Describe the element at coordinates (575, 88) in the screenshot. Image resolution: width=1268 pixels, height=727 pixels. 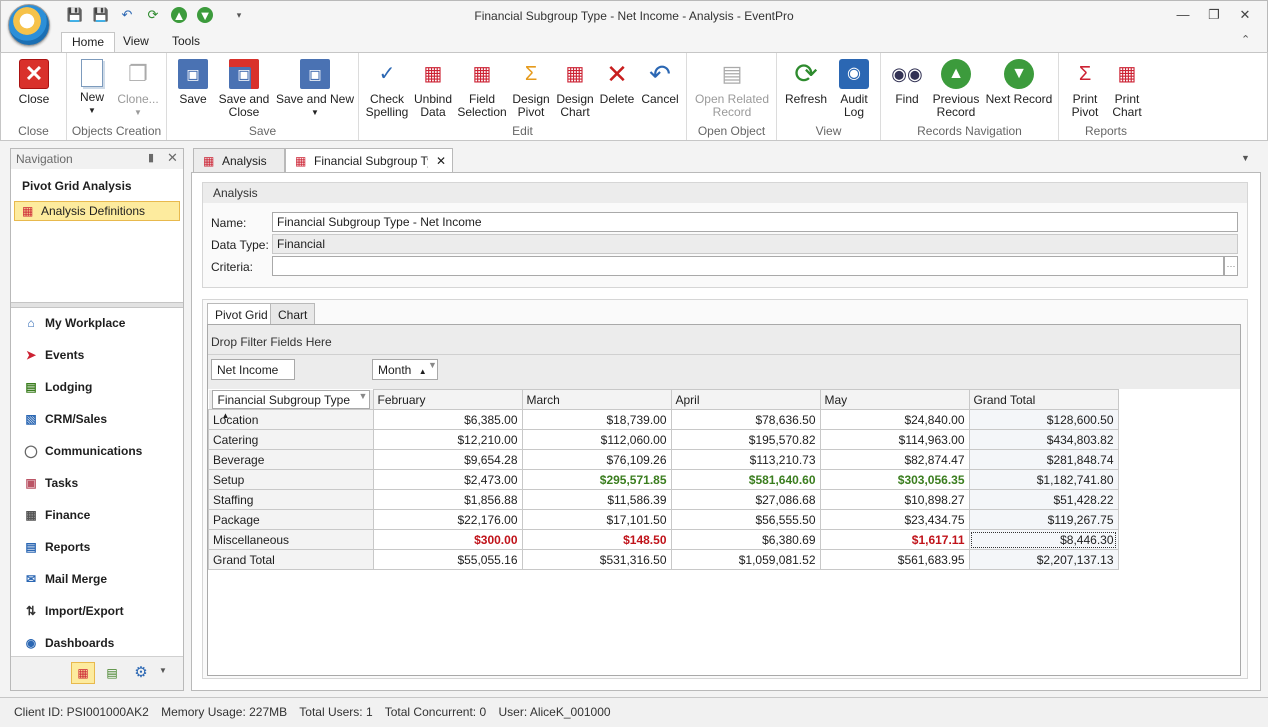
I see `design-chart-button: ▦ Design Chart` at that location.